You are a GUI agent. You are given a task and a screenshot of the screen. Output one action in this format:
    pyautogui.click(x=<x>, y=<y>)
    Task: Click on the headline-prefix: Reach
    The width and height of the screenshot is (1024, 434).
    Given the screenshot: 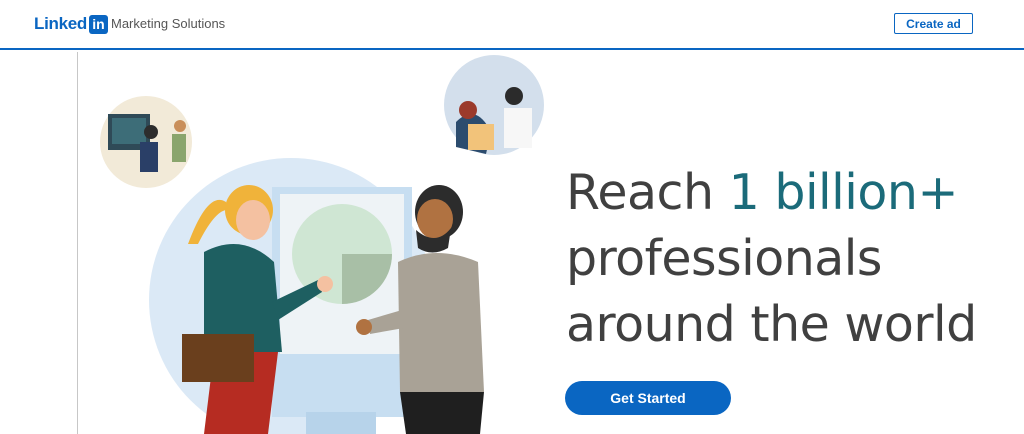 What is the action you would take?
    pyautogui.click(x=647, y=192)
    